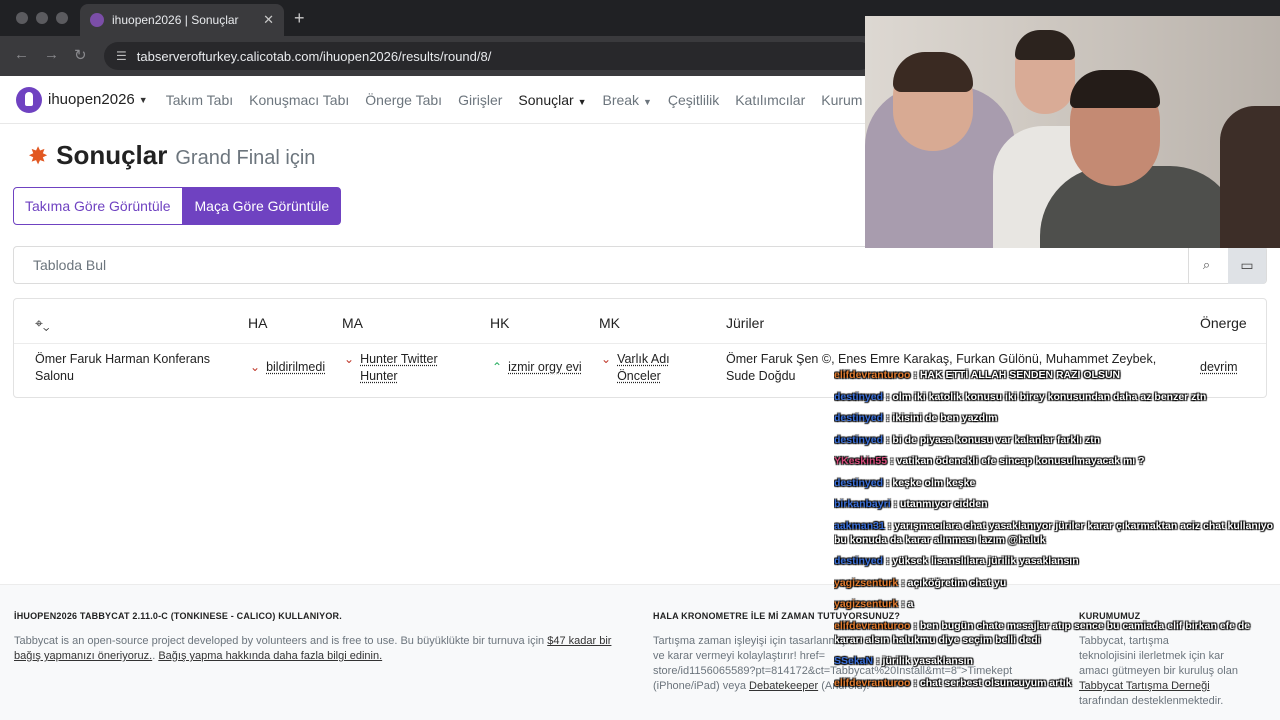  I want to click on page-header: ✸ Sonuçlar Grand Final için, so click(171, 155).